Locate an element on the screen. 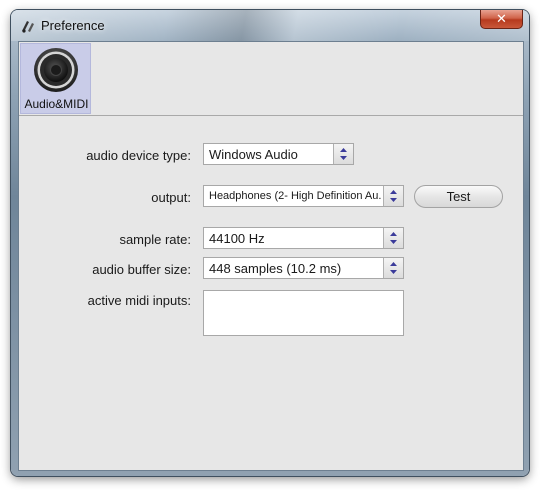 The width and height of the screenshot is (550, 498). buffer-size-value: 448 samples (10.2 ms) is located at coordinates (275, 268).